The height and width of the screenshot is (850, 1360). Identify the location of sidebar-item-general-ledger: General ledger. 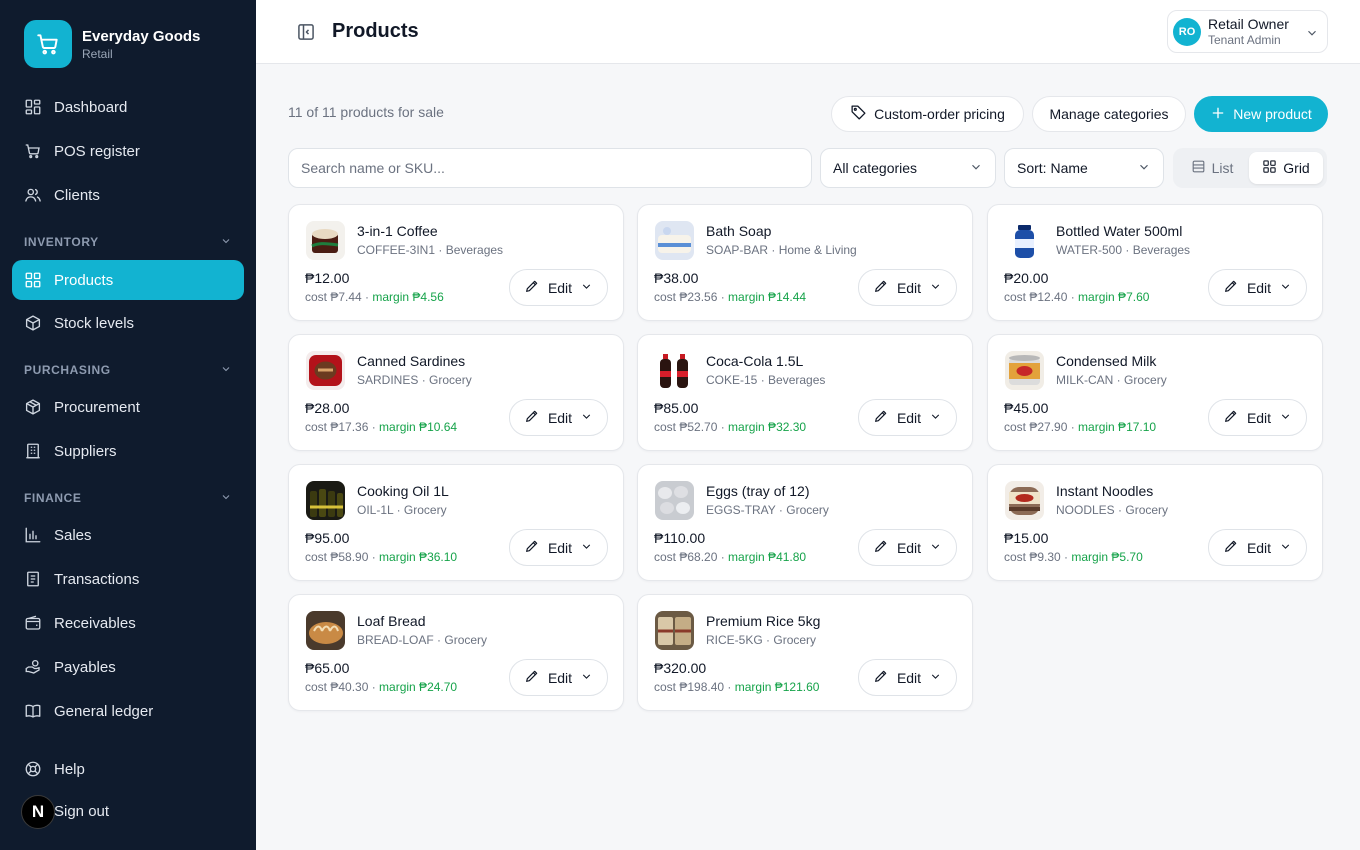
(128, 711).